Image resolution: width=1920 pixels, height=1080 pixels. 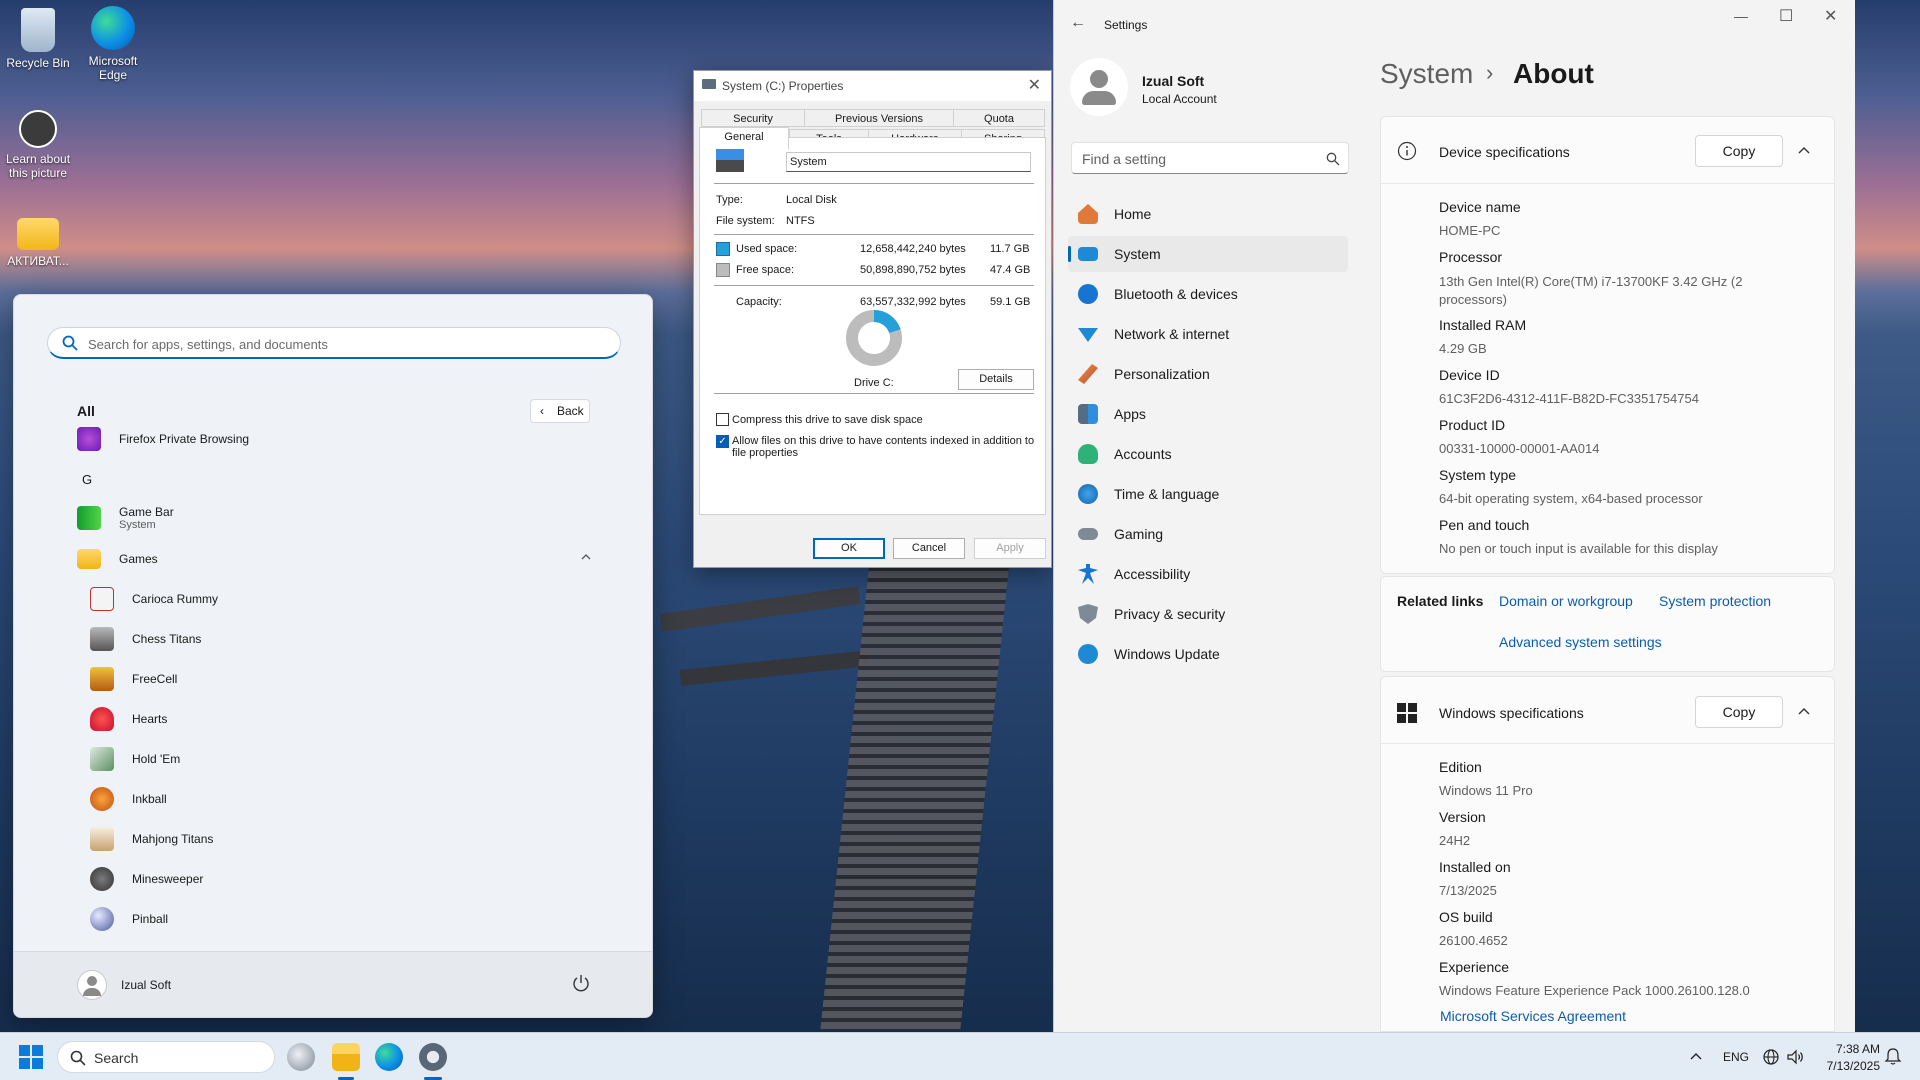 What do you see at coordinates (1210, 158) in the screenshot?
I see `find-setting-input: Find a setting` at bounding box center [1210, 158].